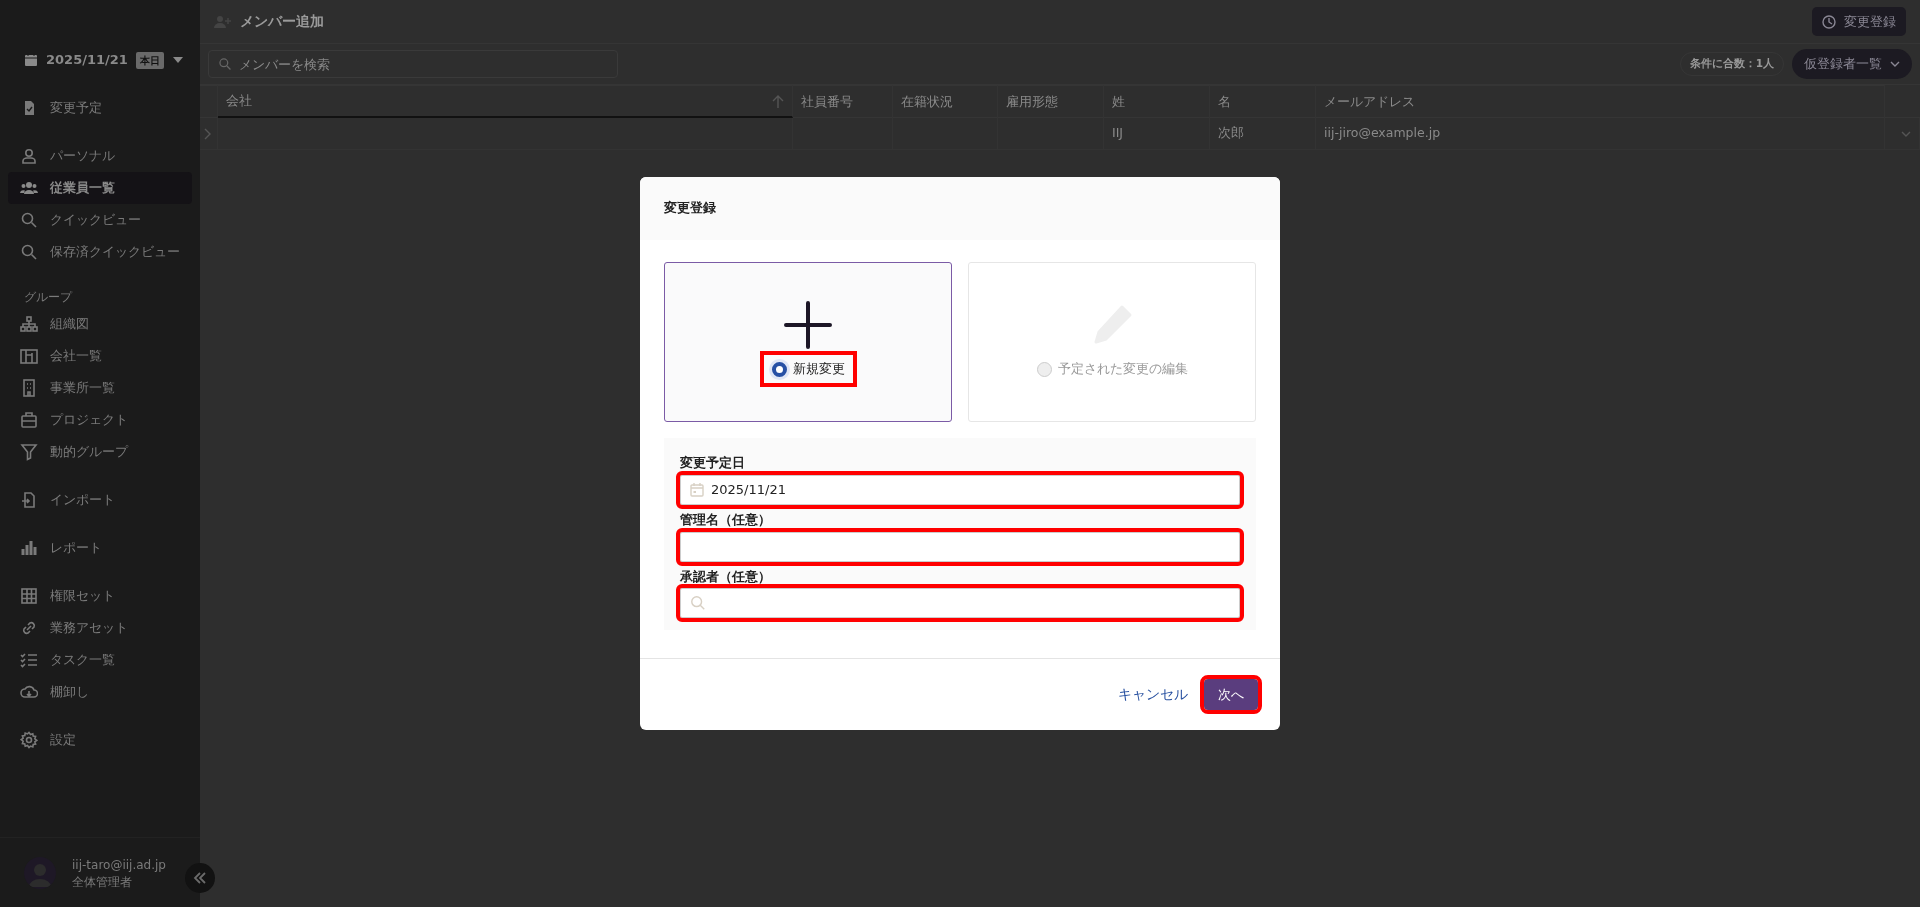  I want to click on column-header: 雇用形態, so click(1051, 101).